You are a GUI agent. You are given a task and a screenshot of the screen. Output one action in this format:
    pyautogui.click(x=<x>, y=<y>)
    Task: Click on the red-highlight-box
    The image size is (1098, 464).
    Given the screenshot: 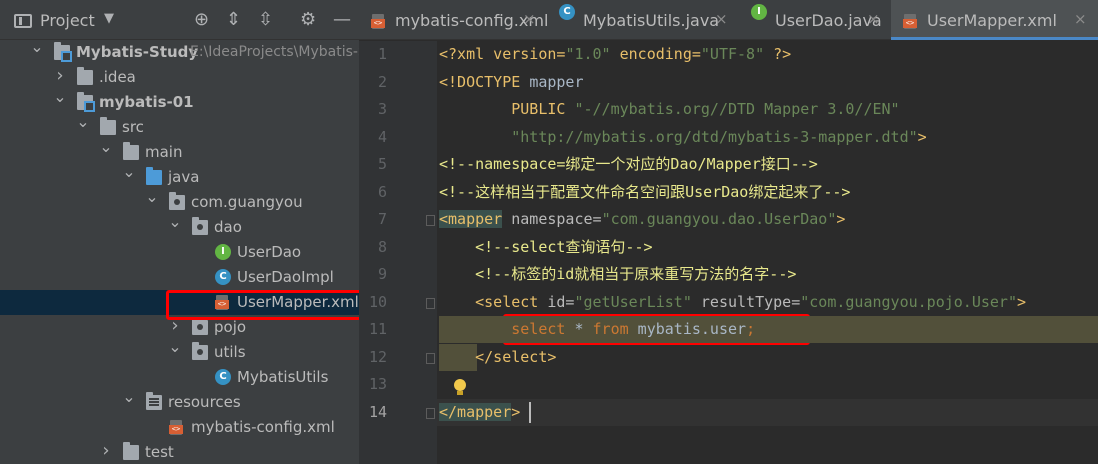 What is the action you would take?
    pyautogui.click(x=262, y=305)
    